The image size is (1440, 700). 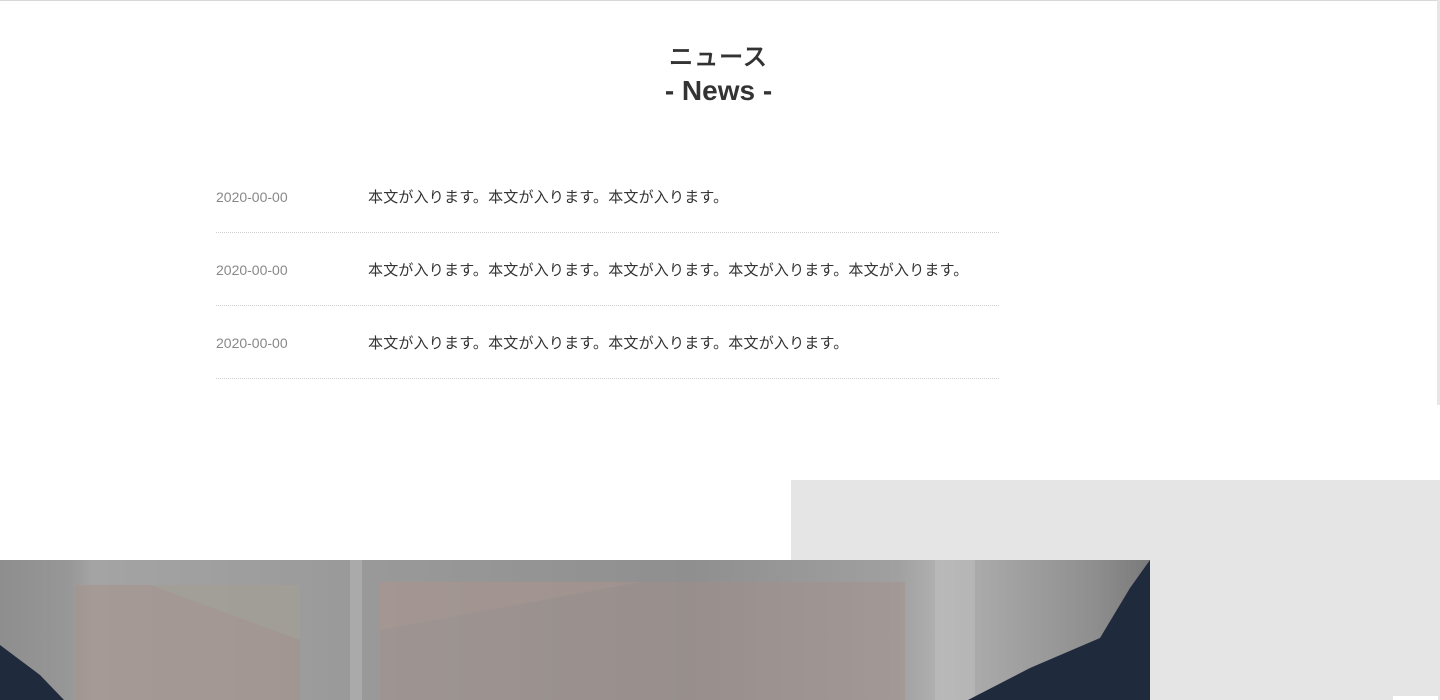 I want to click on photo-figure-left, so click(x=32, y=672).